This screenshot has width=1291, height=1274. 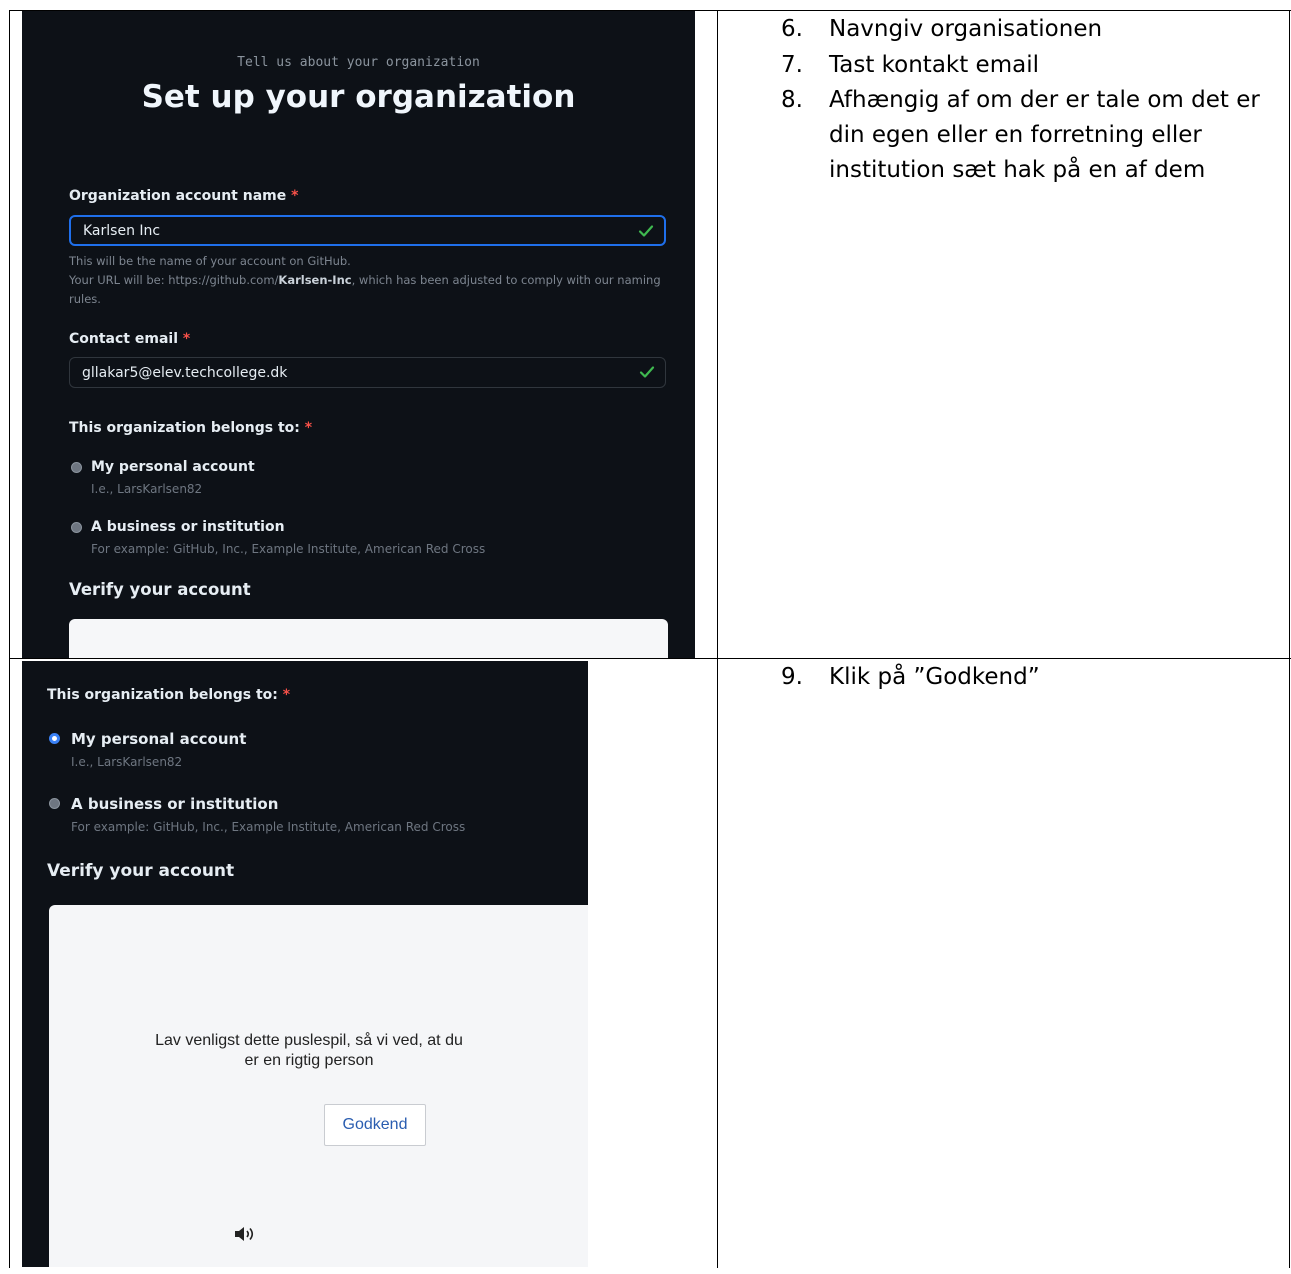 What do you see at coordinates (792, 100) in the screenshot?
I see `step-8-number: 8.` at bounding box center [792, 100].